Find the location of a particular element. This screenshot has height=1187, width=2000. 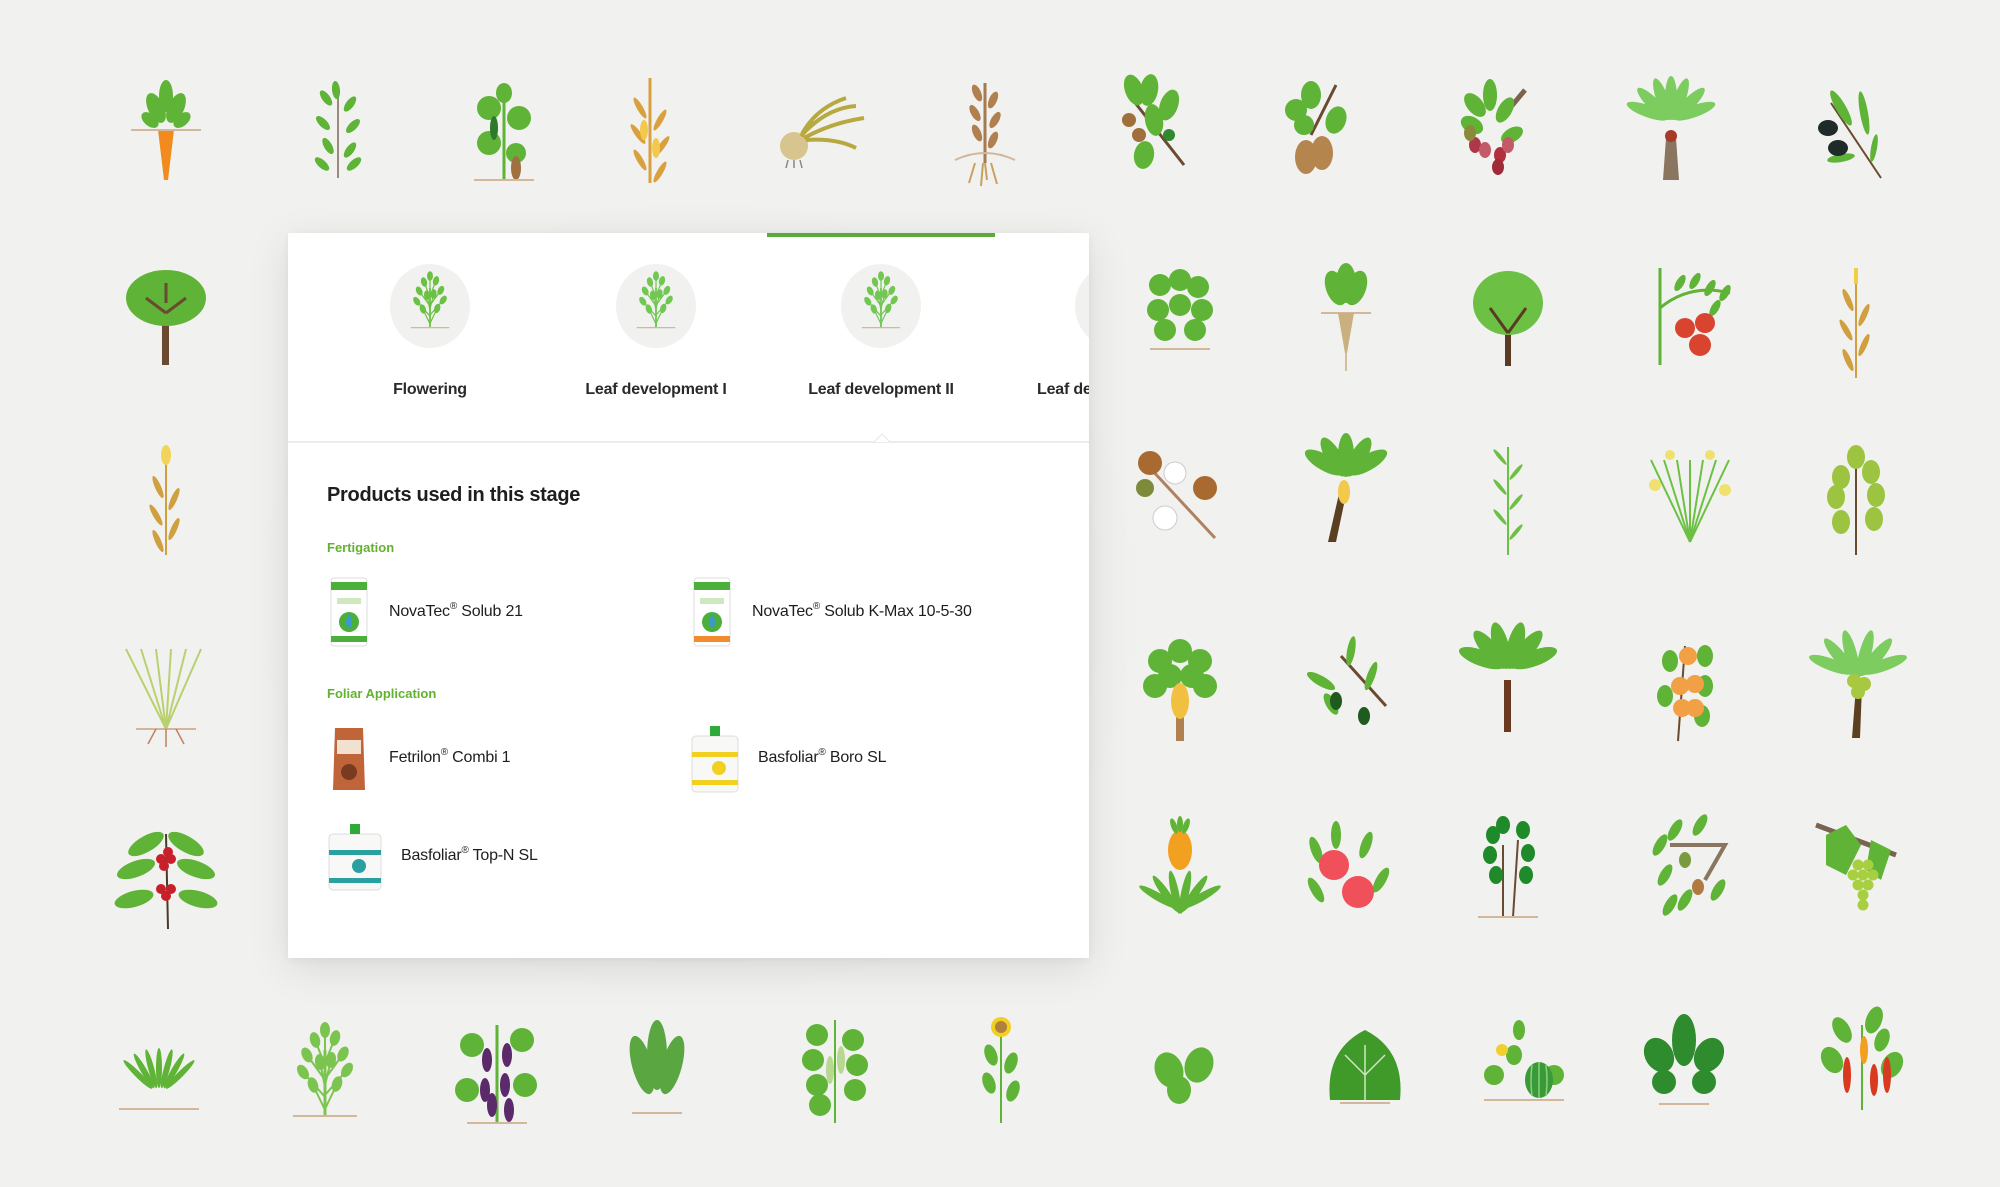

fertilizer-bag-green-icon is located at coordinates (349, 612).